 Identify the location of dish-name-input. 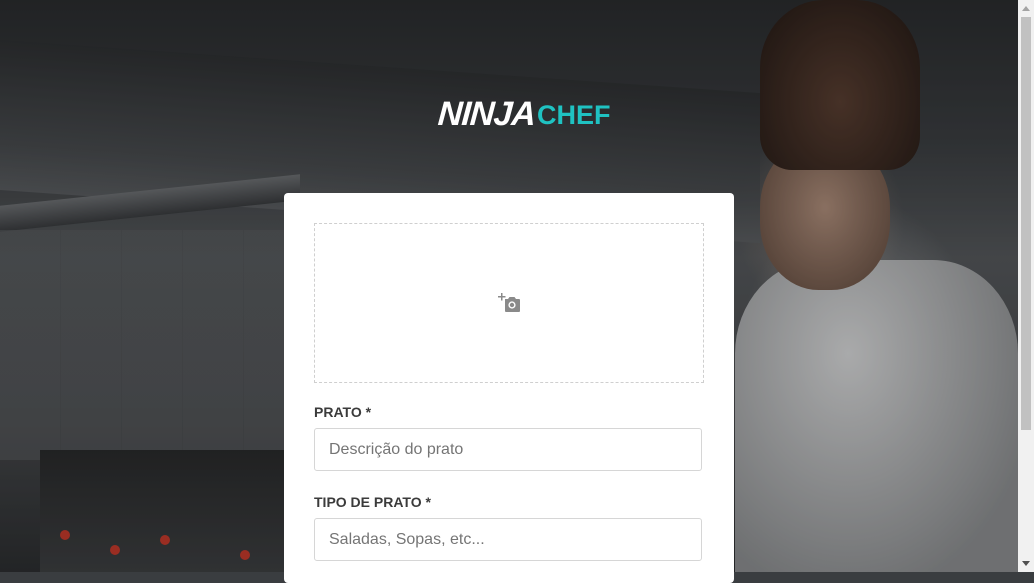
(508, 449).